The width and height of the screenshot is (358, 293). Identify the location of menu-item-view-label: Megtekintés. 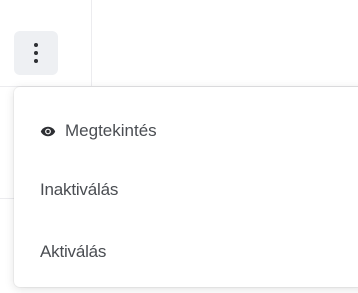
(111, 130).